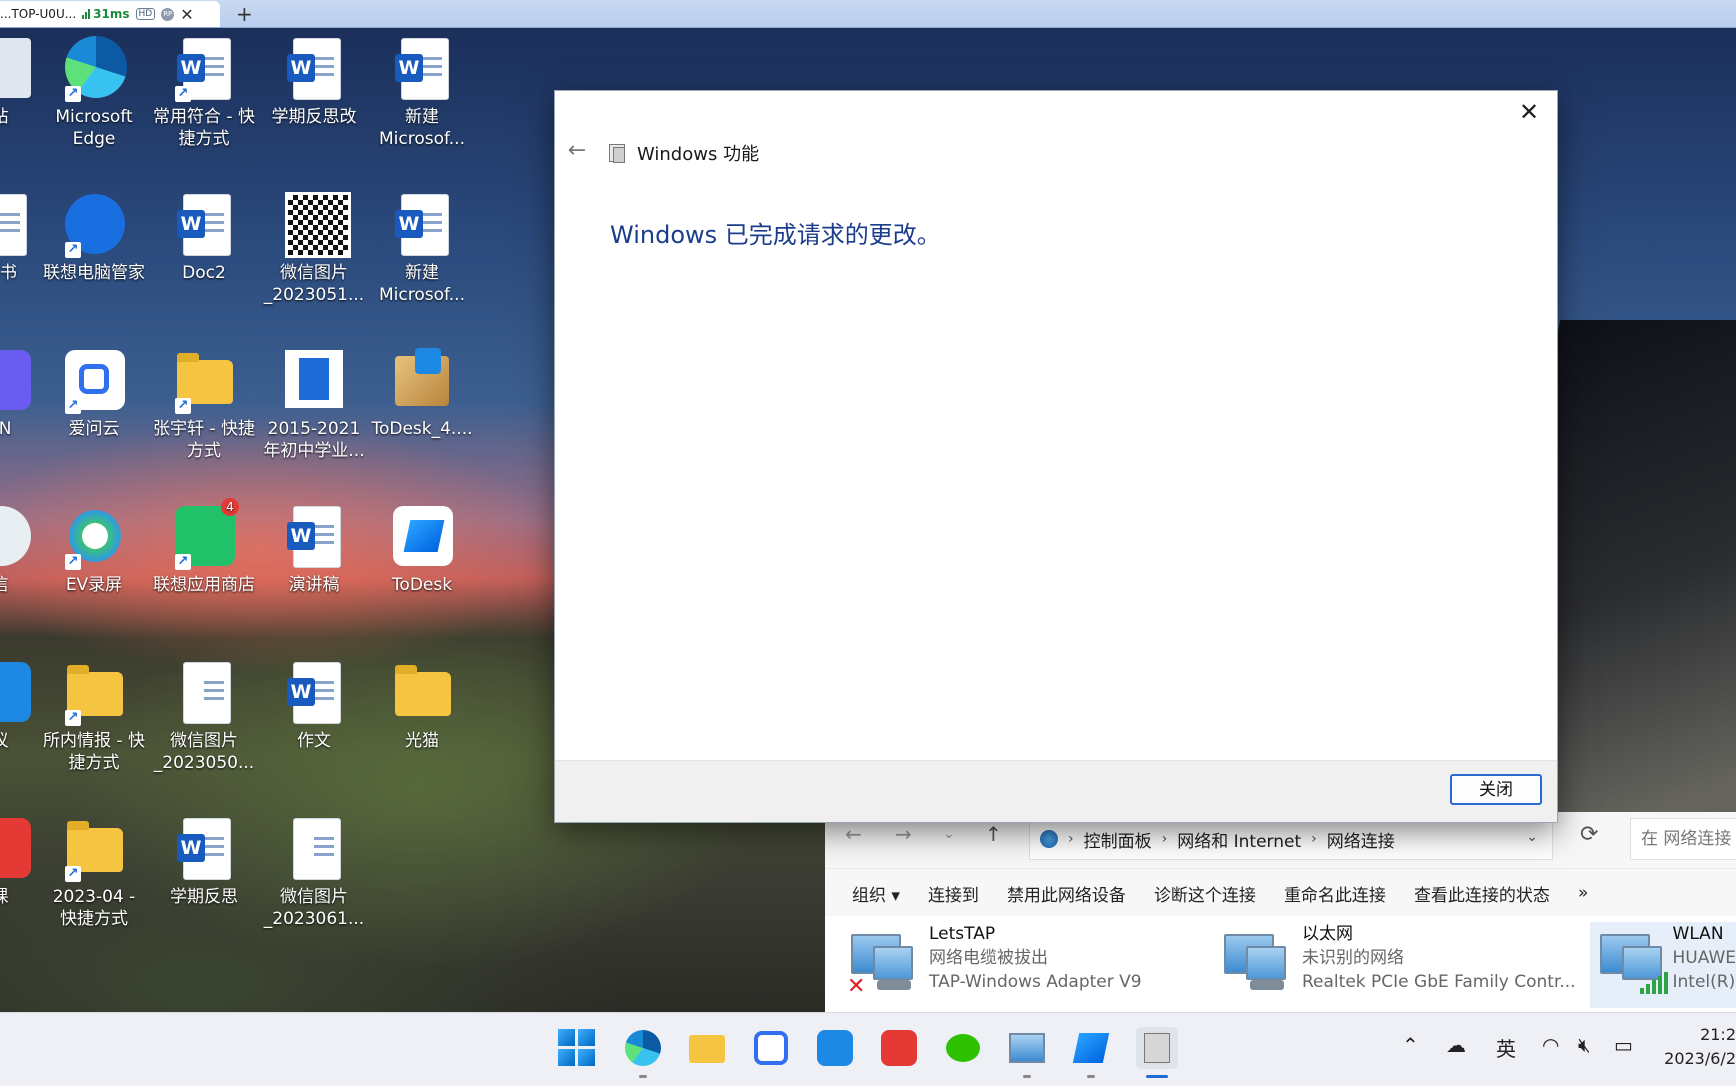 This screenshot has width=1736, height=1086. Describe the element at coordinates (1698, 934) in the screenshot. I see `connection-name: WLAN` at that location.